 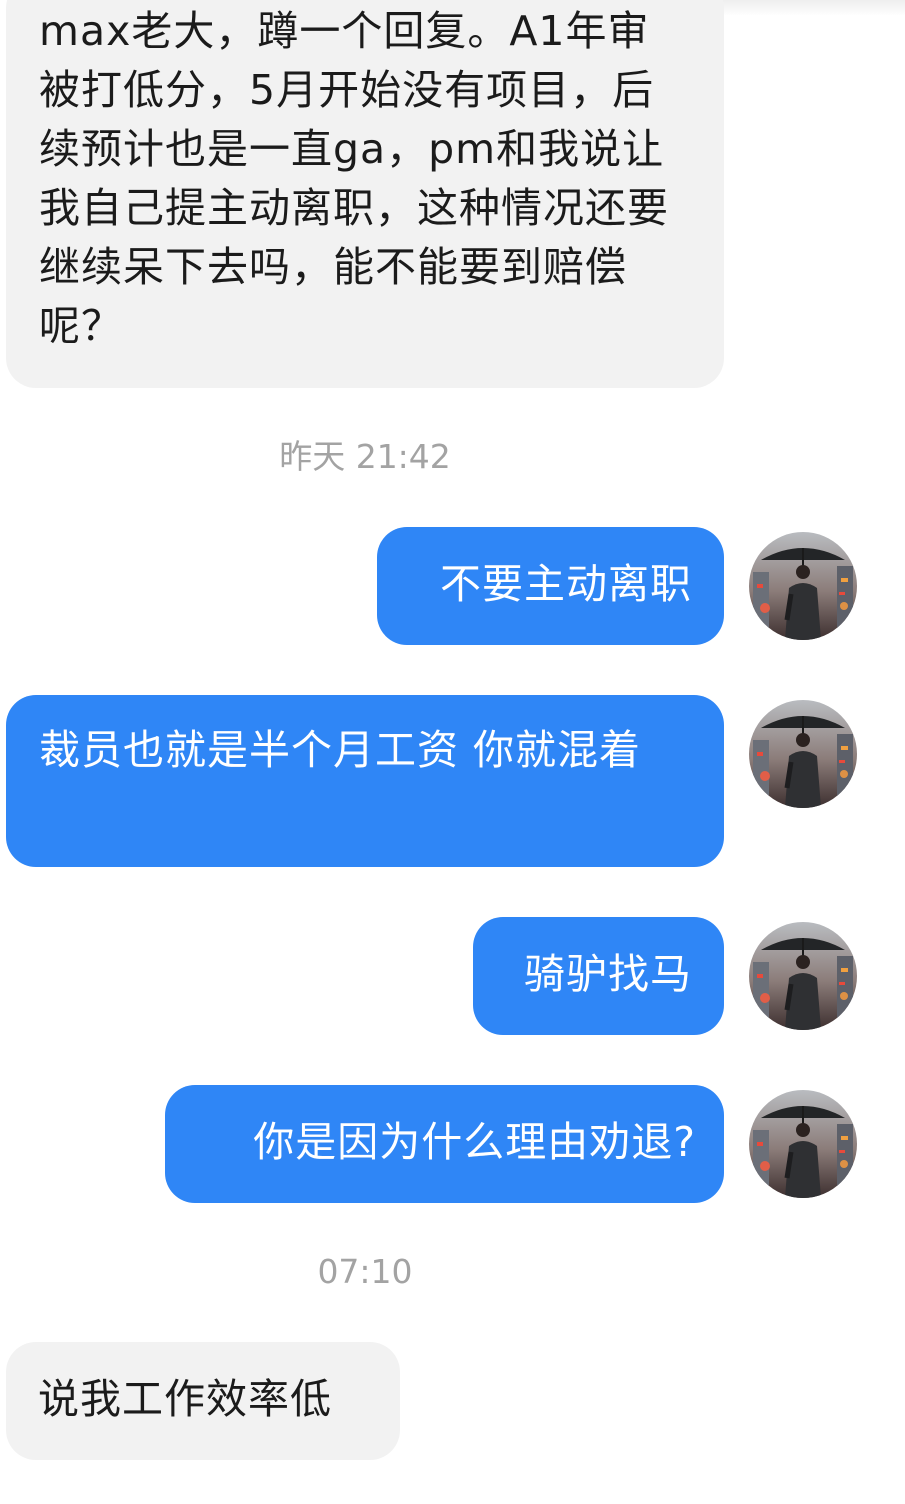 I want to click on message-bubble-outgoing: 裁员也就是半个月工资 你就混着, so click(x=365, y=781).